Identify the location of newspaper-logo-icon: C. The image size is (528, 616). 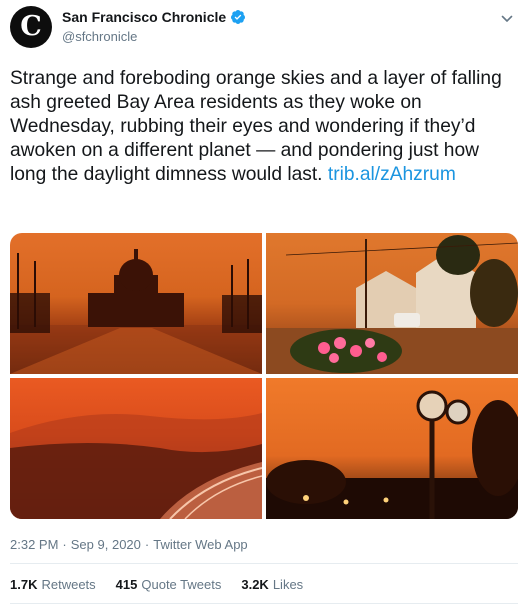
(31, 26).